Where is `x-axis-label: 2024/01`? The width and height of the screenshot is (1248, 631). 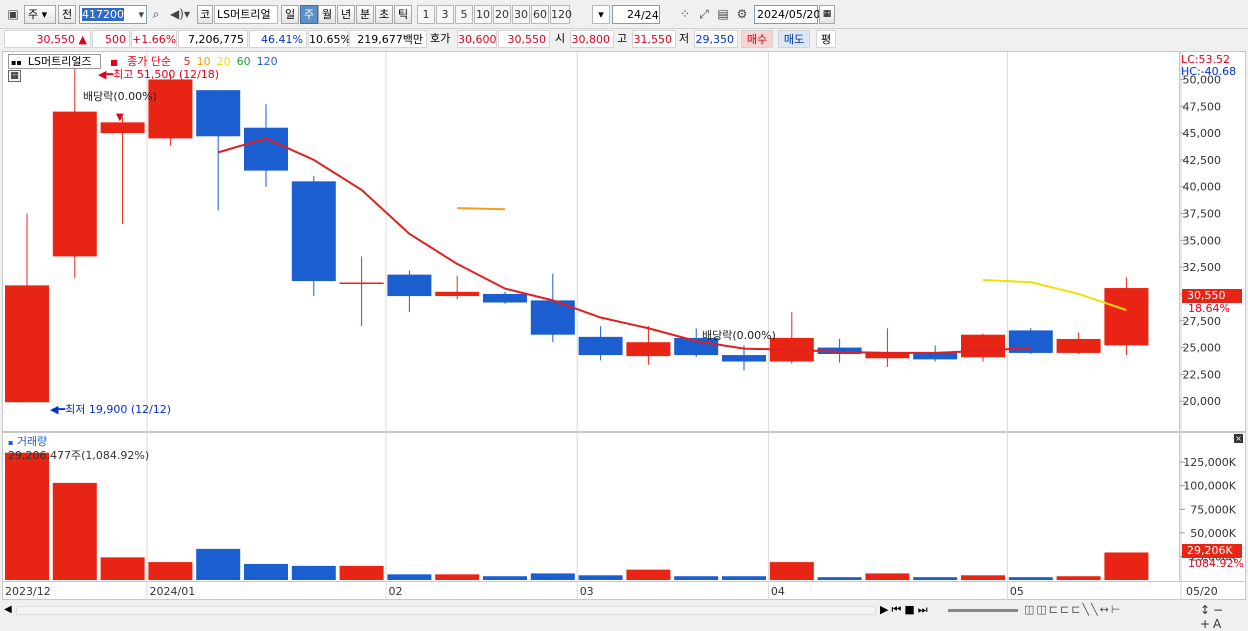
x-axis-label: 2024/01 is located at coordinates (173, 591).